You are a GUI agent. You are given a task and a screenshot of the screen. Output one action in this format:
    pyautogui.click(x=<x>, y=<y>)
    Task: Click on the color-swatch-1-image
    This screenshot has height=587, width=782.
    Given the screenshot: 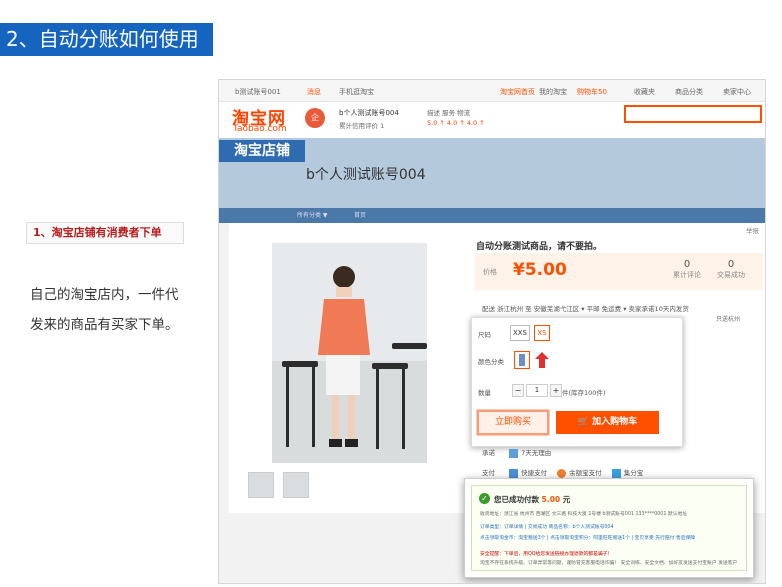 What is the action you would take?
    pyautogui.click(x=522, y=360)
    